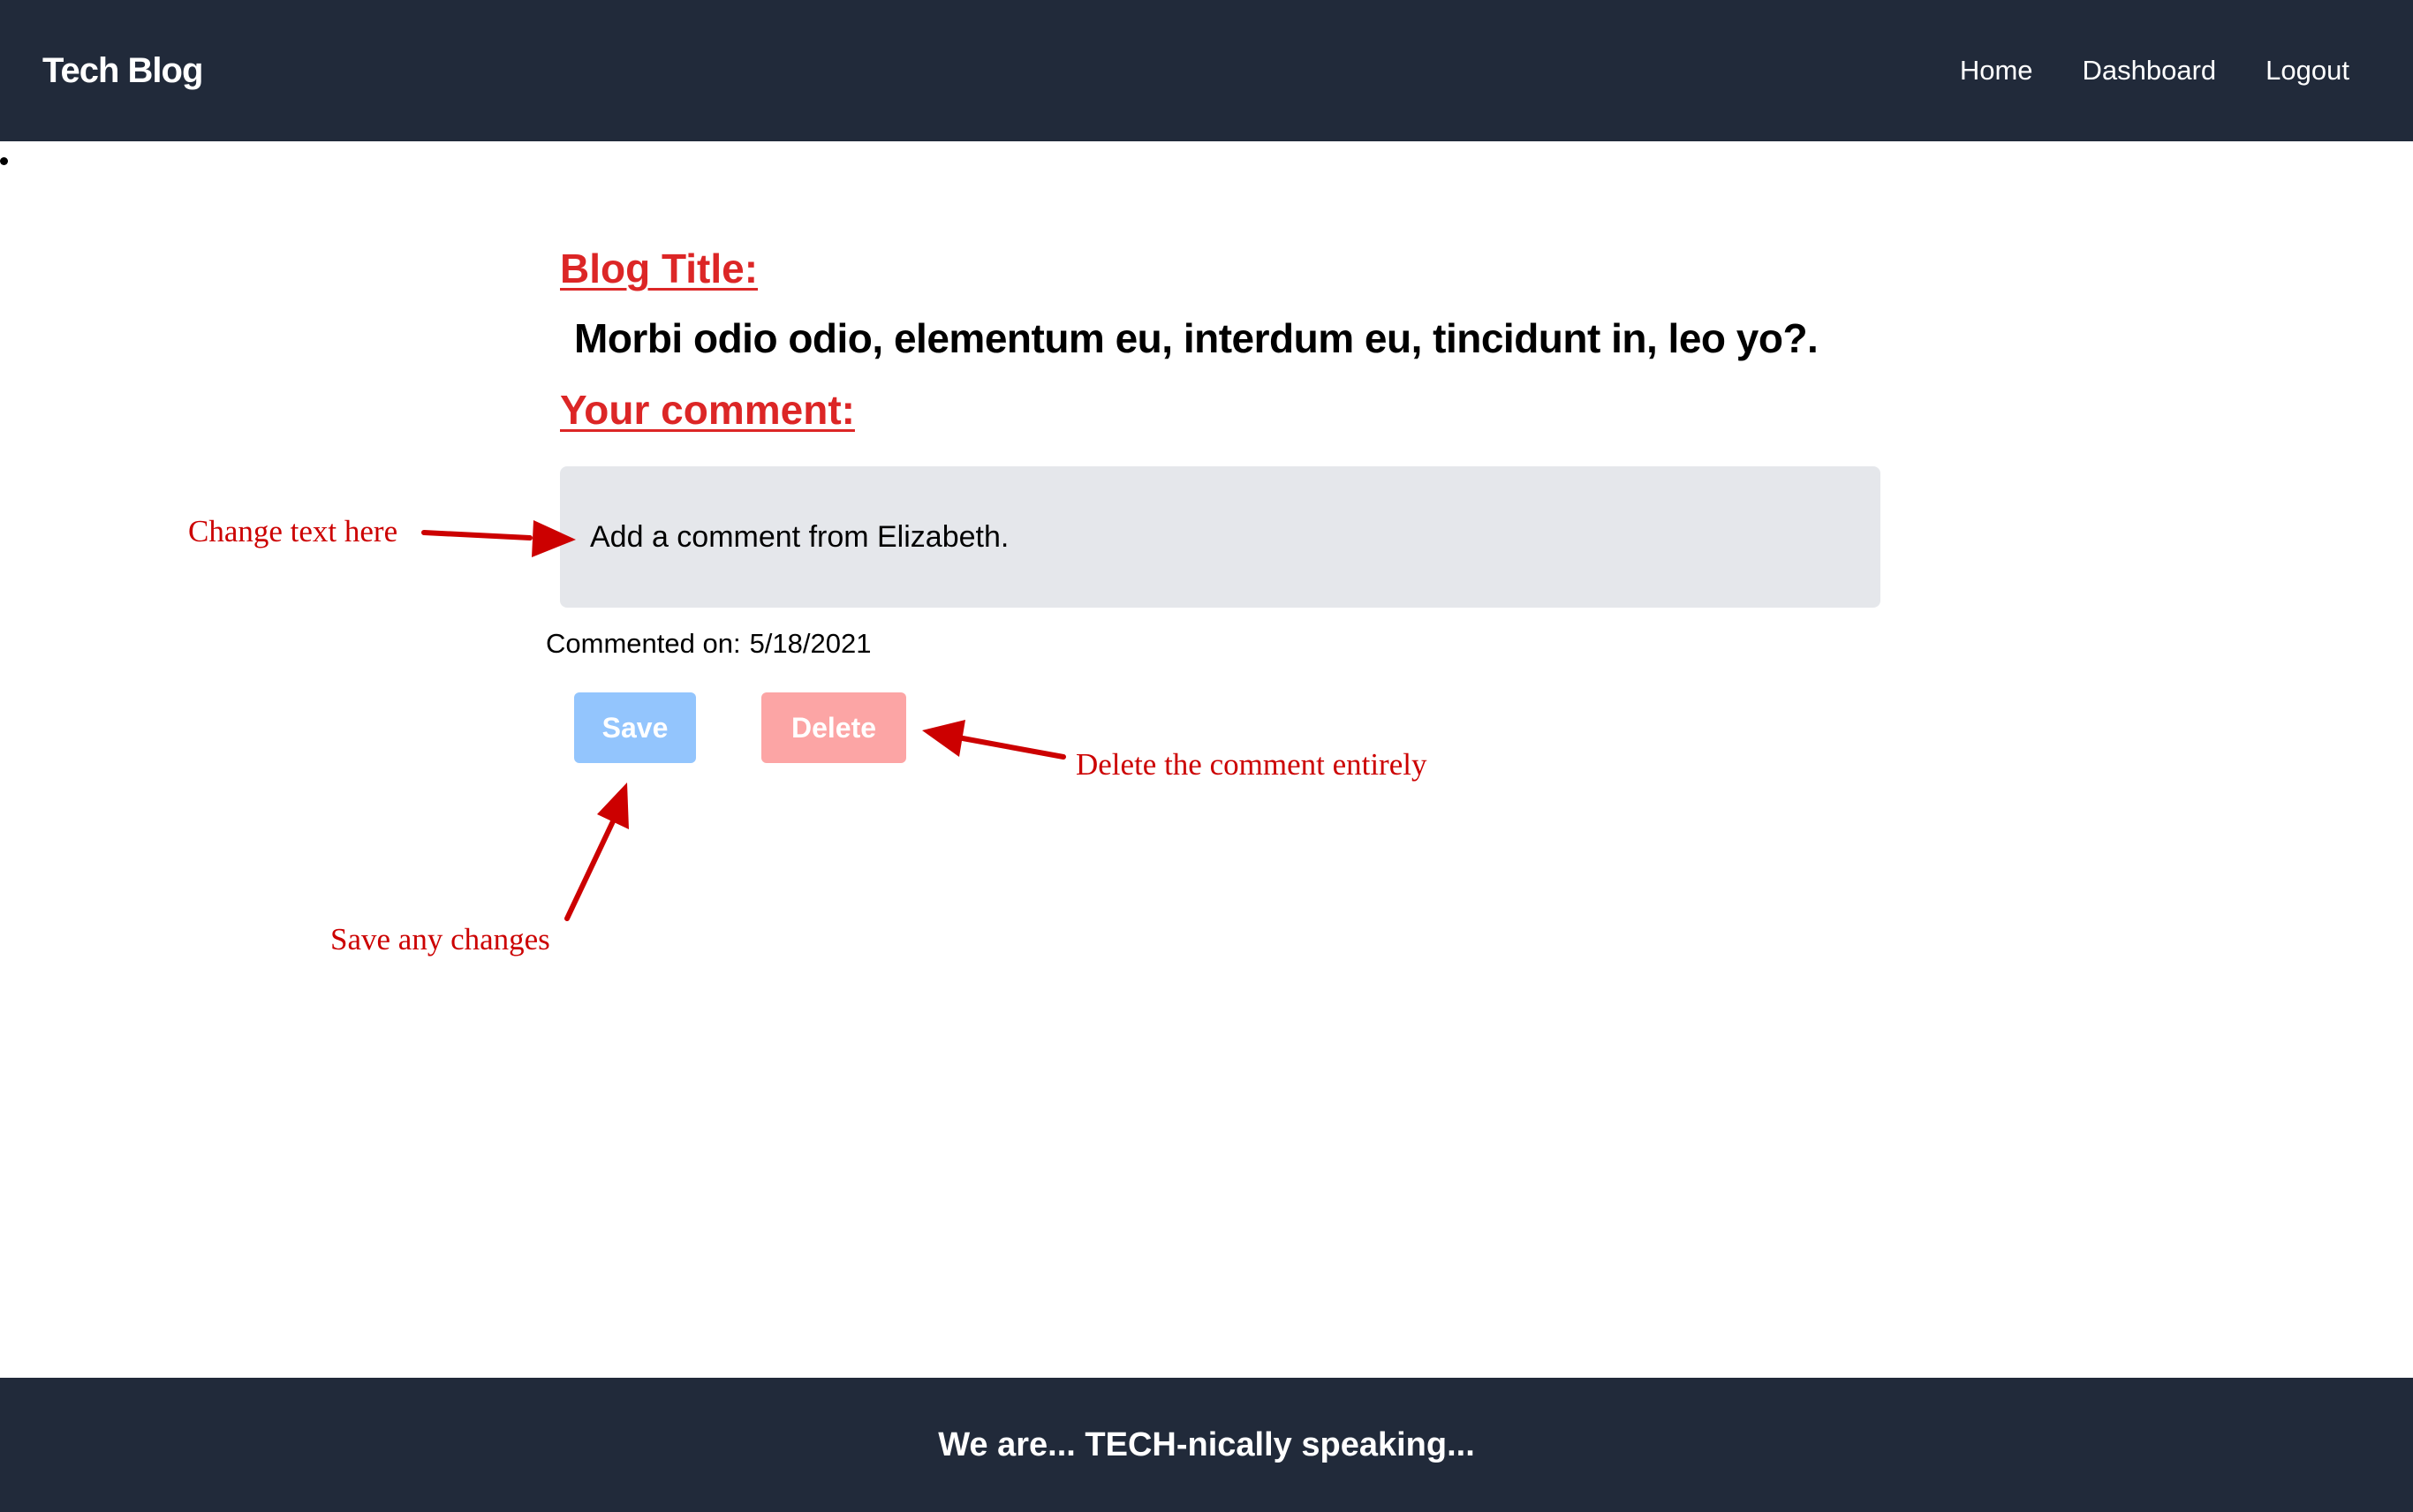 The height and width of the screenshot is (1512, 2413). I want to click on nav-links: Home Dashboard Logout, so click(2154, 70).